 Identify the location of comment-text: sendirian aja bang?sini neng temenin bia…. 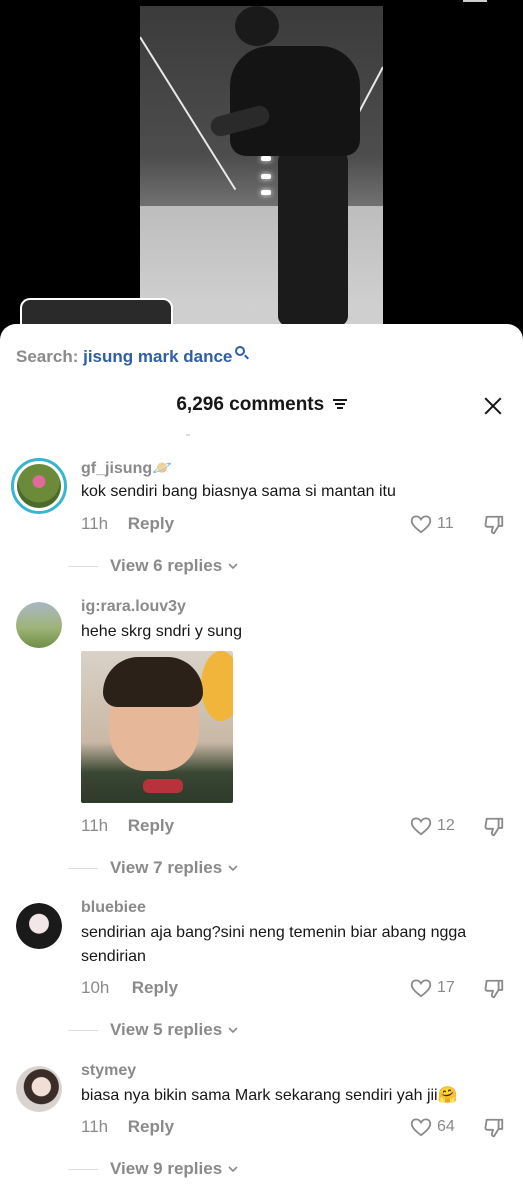
(274, 944).